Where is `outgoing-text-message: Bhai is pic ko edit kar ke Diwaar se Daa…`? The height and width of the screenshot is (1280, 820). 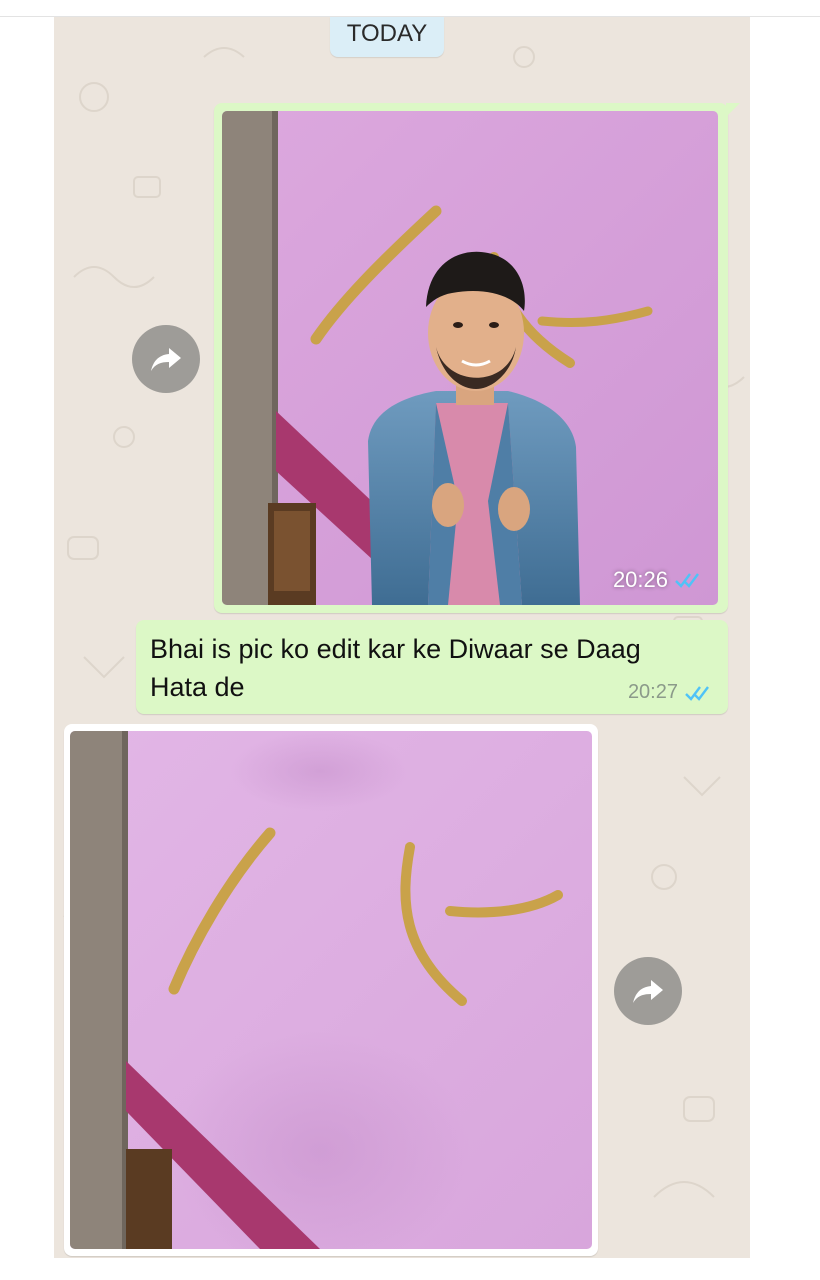
outgoing-text-message: Bhai is pic ko edit kar ke Diwaar se Daa… is located at coordinates (432, 667).